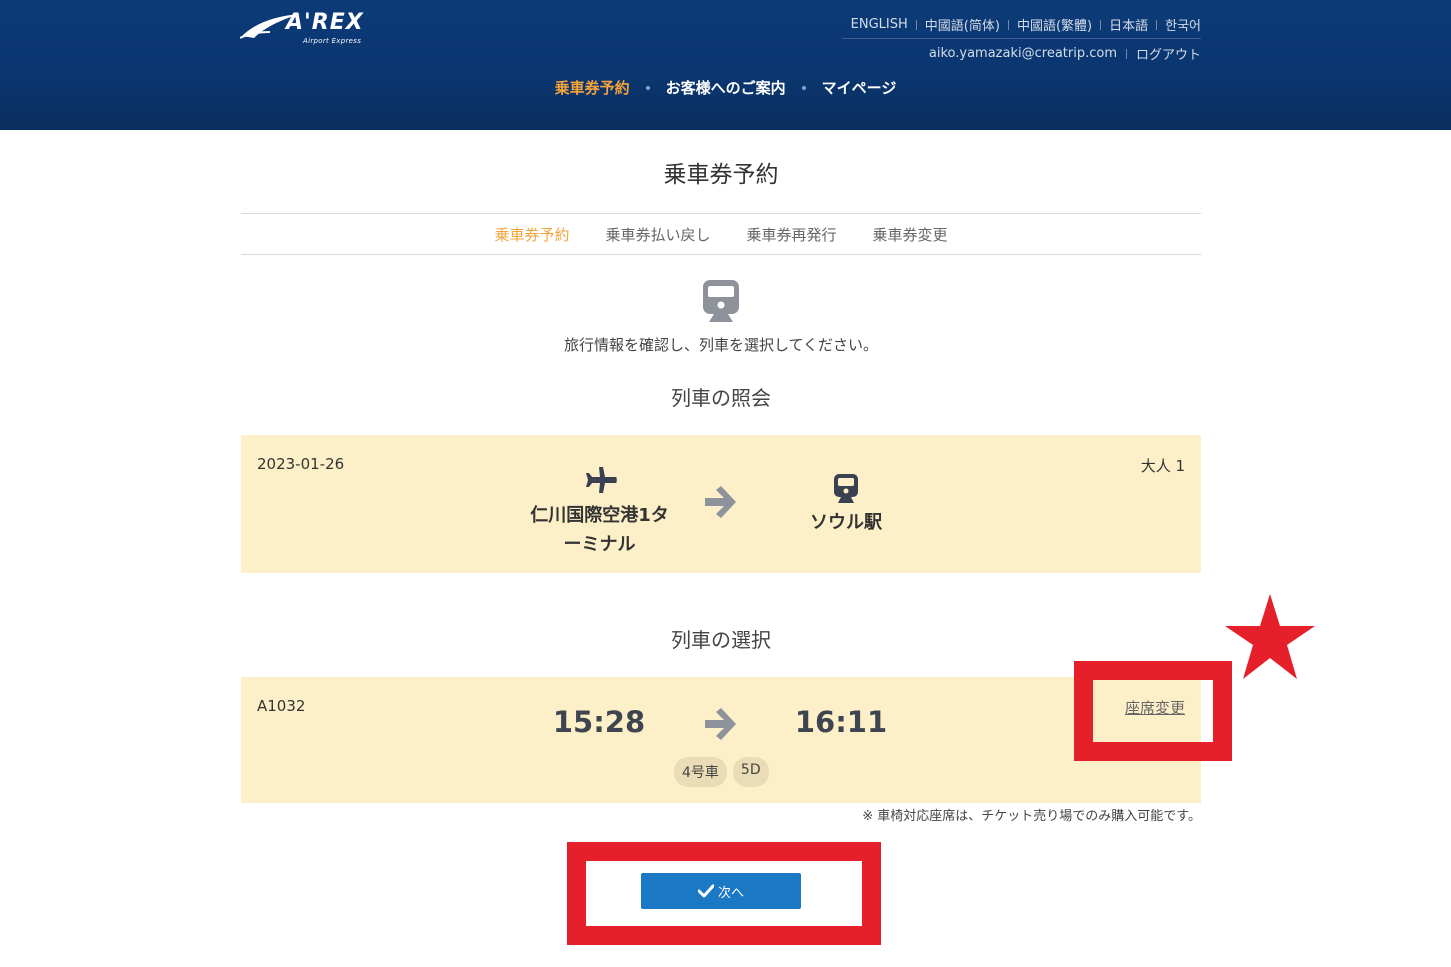 This screenshot has height=967, width=1451. I want to click on lang-chinese-traditional: 中國語(繁體), so click(1054, 24).